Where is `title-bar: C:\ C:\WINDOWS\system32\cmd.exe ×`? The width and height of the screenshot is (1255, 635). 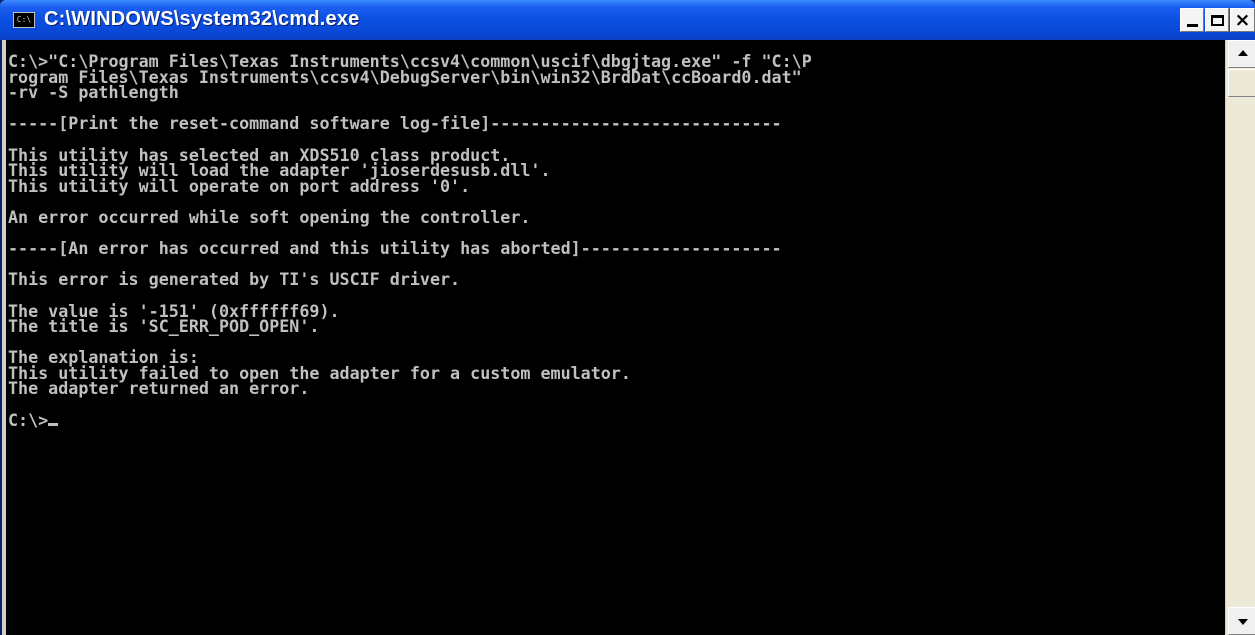
title-bar: C:\ C:\WINDOWS\system32\cmd.exe × is located at coordinates (627, 20).